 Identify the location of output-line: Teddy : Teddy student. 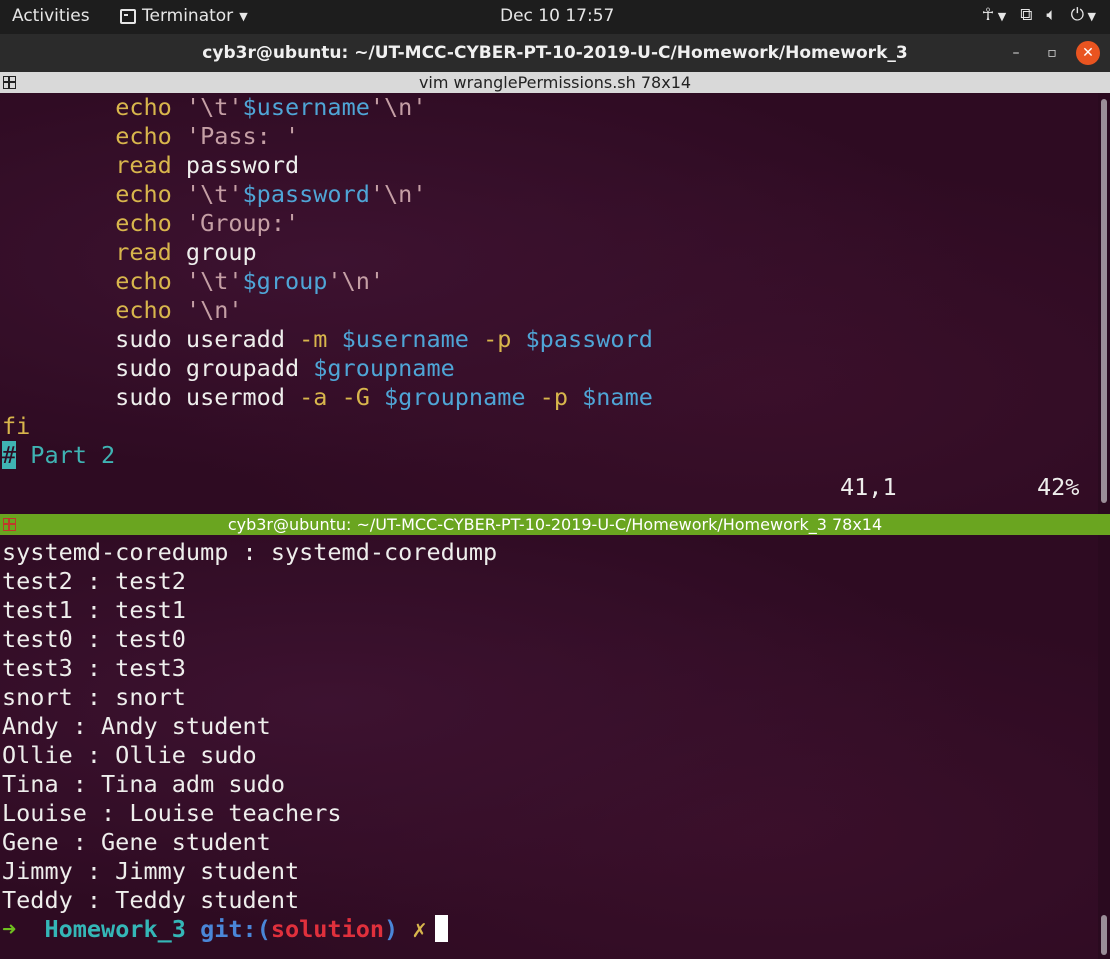
(151, 900).